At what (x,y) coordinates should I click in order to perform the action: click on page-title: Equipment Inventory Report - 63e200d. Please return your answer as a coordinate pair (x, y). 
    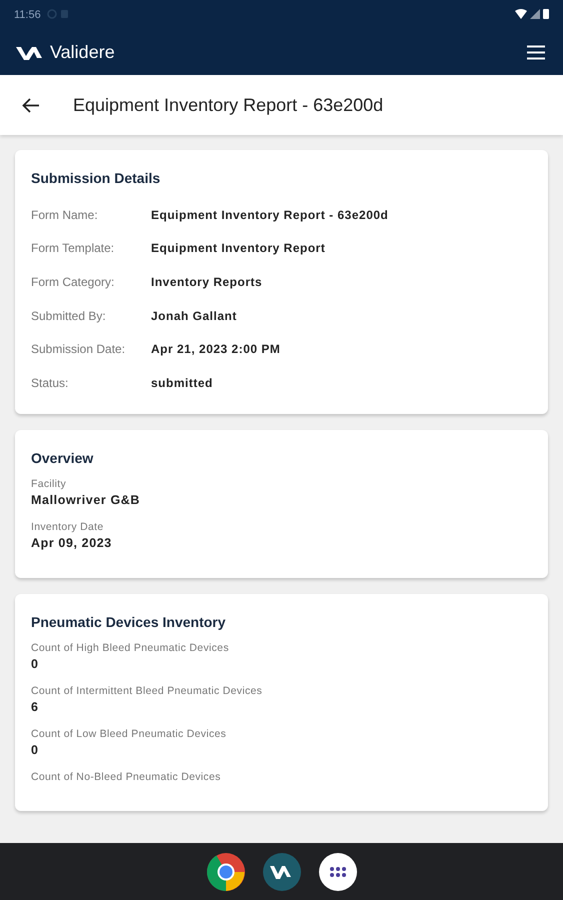
    Looking at the image, I should click on (228, 105).